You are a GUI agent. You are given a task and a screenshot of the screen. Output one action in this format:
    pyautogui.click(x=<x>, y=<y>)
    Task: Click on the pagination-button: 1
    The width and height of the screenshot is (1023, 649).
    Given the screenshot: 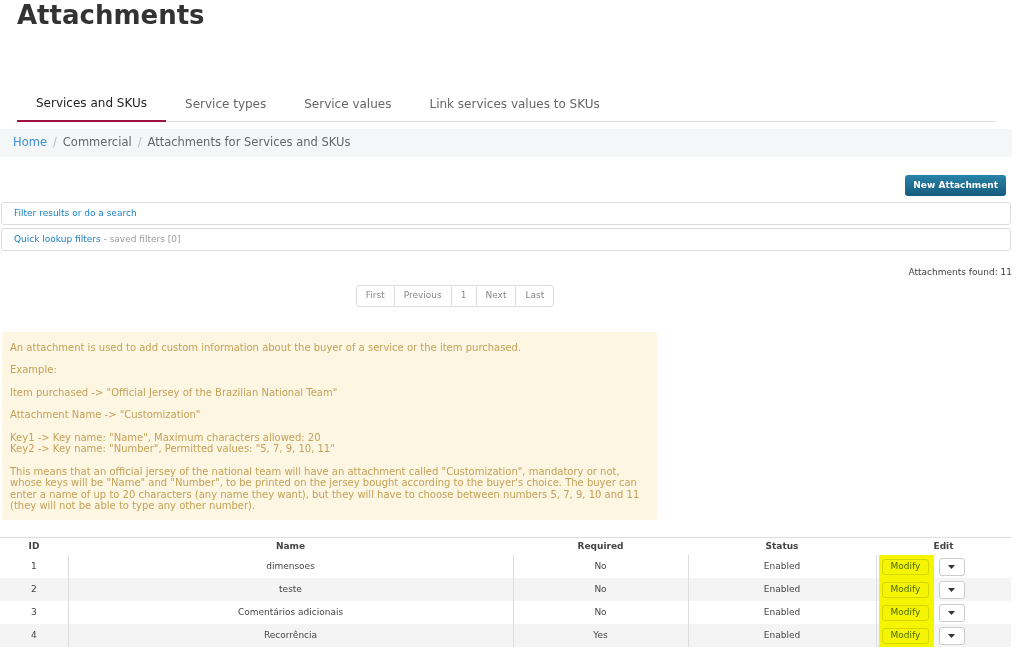 What is the action you would take?
    pyautogui.click(x=463, y=295)
    